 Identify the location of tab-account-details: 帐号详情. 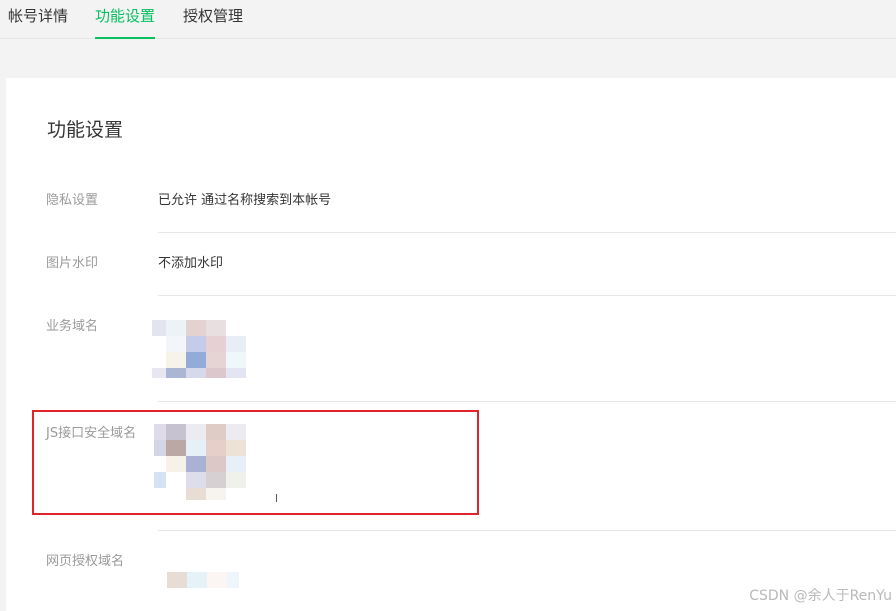
(38, 16).